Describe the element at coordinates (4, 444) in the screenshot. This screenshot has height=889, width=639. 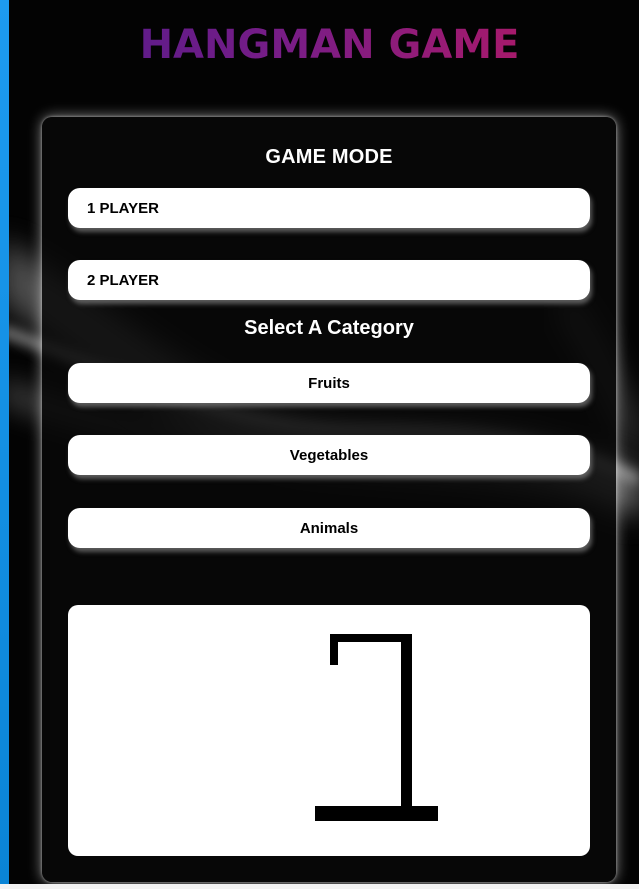
I see `left-accent-bar` at that location.